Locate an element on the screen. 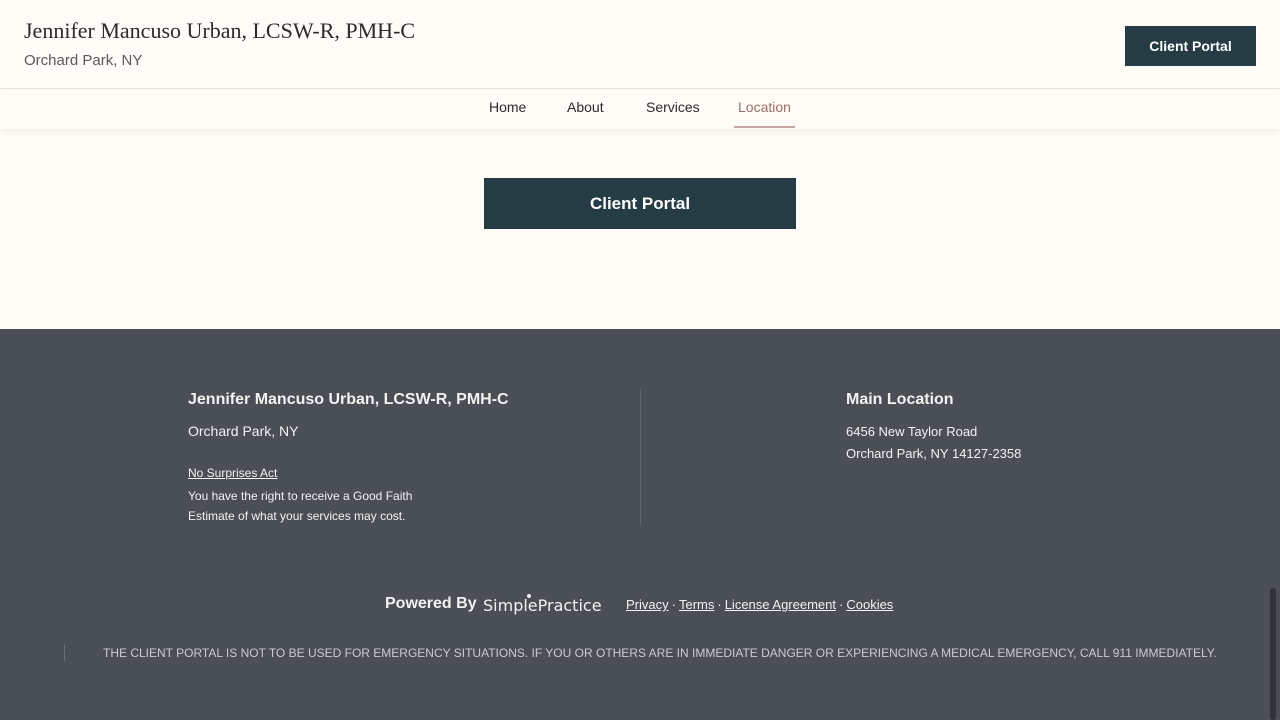 The image size is (1280, 720). nav-item-services: Services is located at coordinates (673, 107).